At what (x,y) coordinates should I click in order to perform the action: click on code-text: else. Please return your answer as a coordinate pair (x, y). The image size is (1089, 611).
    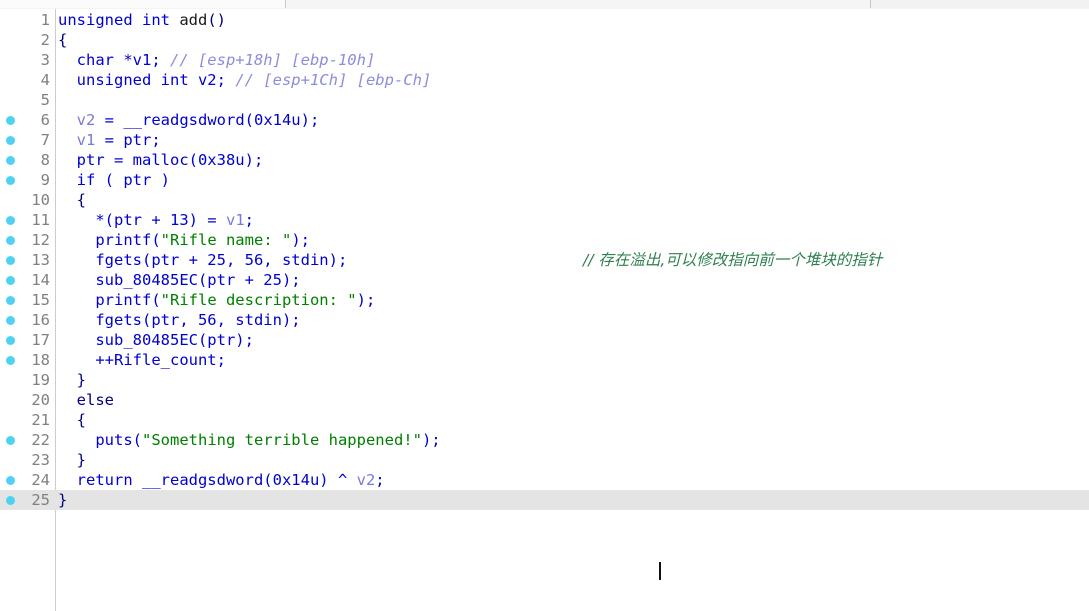
    Looking at the image, I should click on (86, 400).